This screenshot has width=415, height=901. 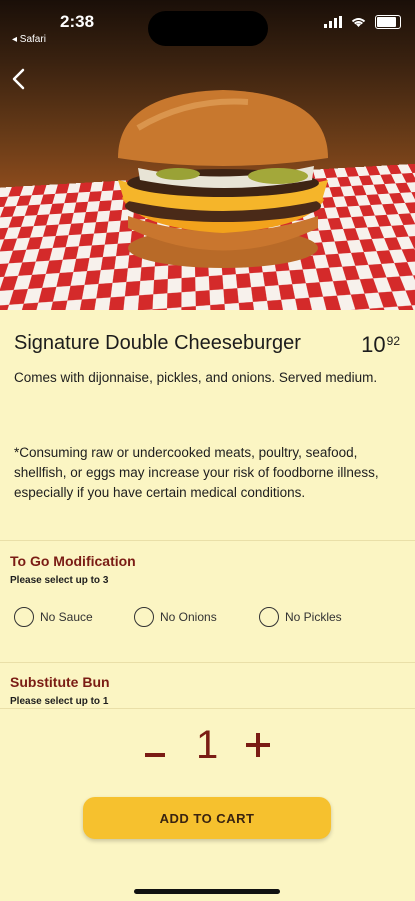 I want to click on chevron-left-icon, so click(x=18, y=79).